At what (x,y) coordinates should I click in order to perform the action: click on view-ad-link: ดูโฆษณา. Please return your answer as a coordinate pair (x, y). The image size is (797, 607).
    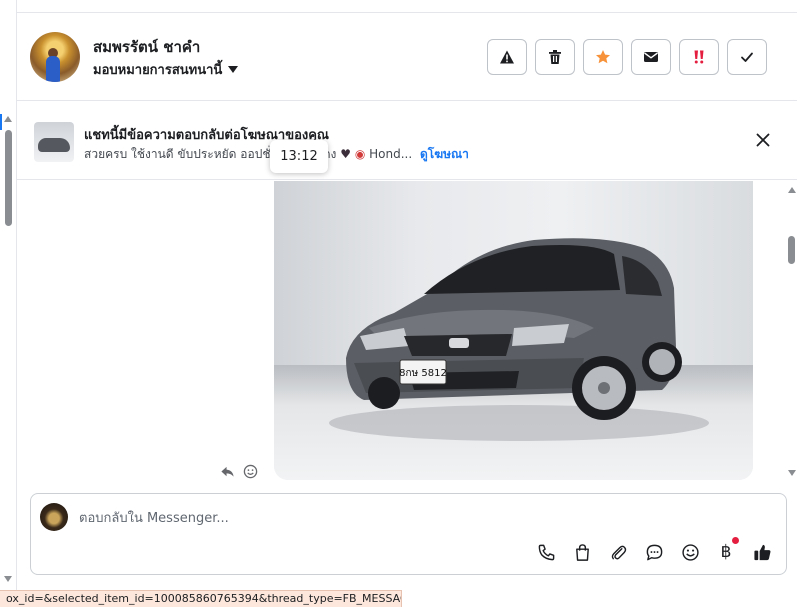
    Looking at the image, I should click on (444, 154).